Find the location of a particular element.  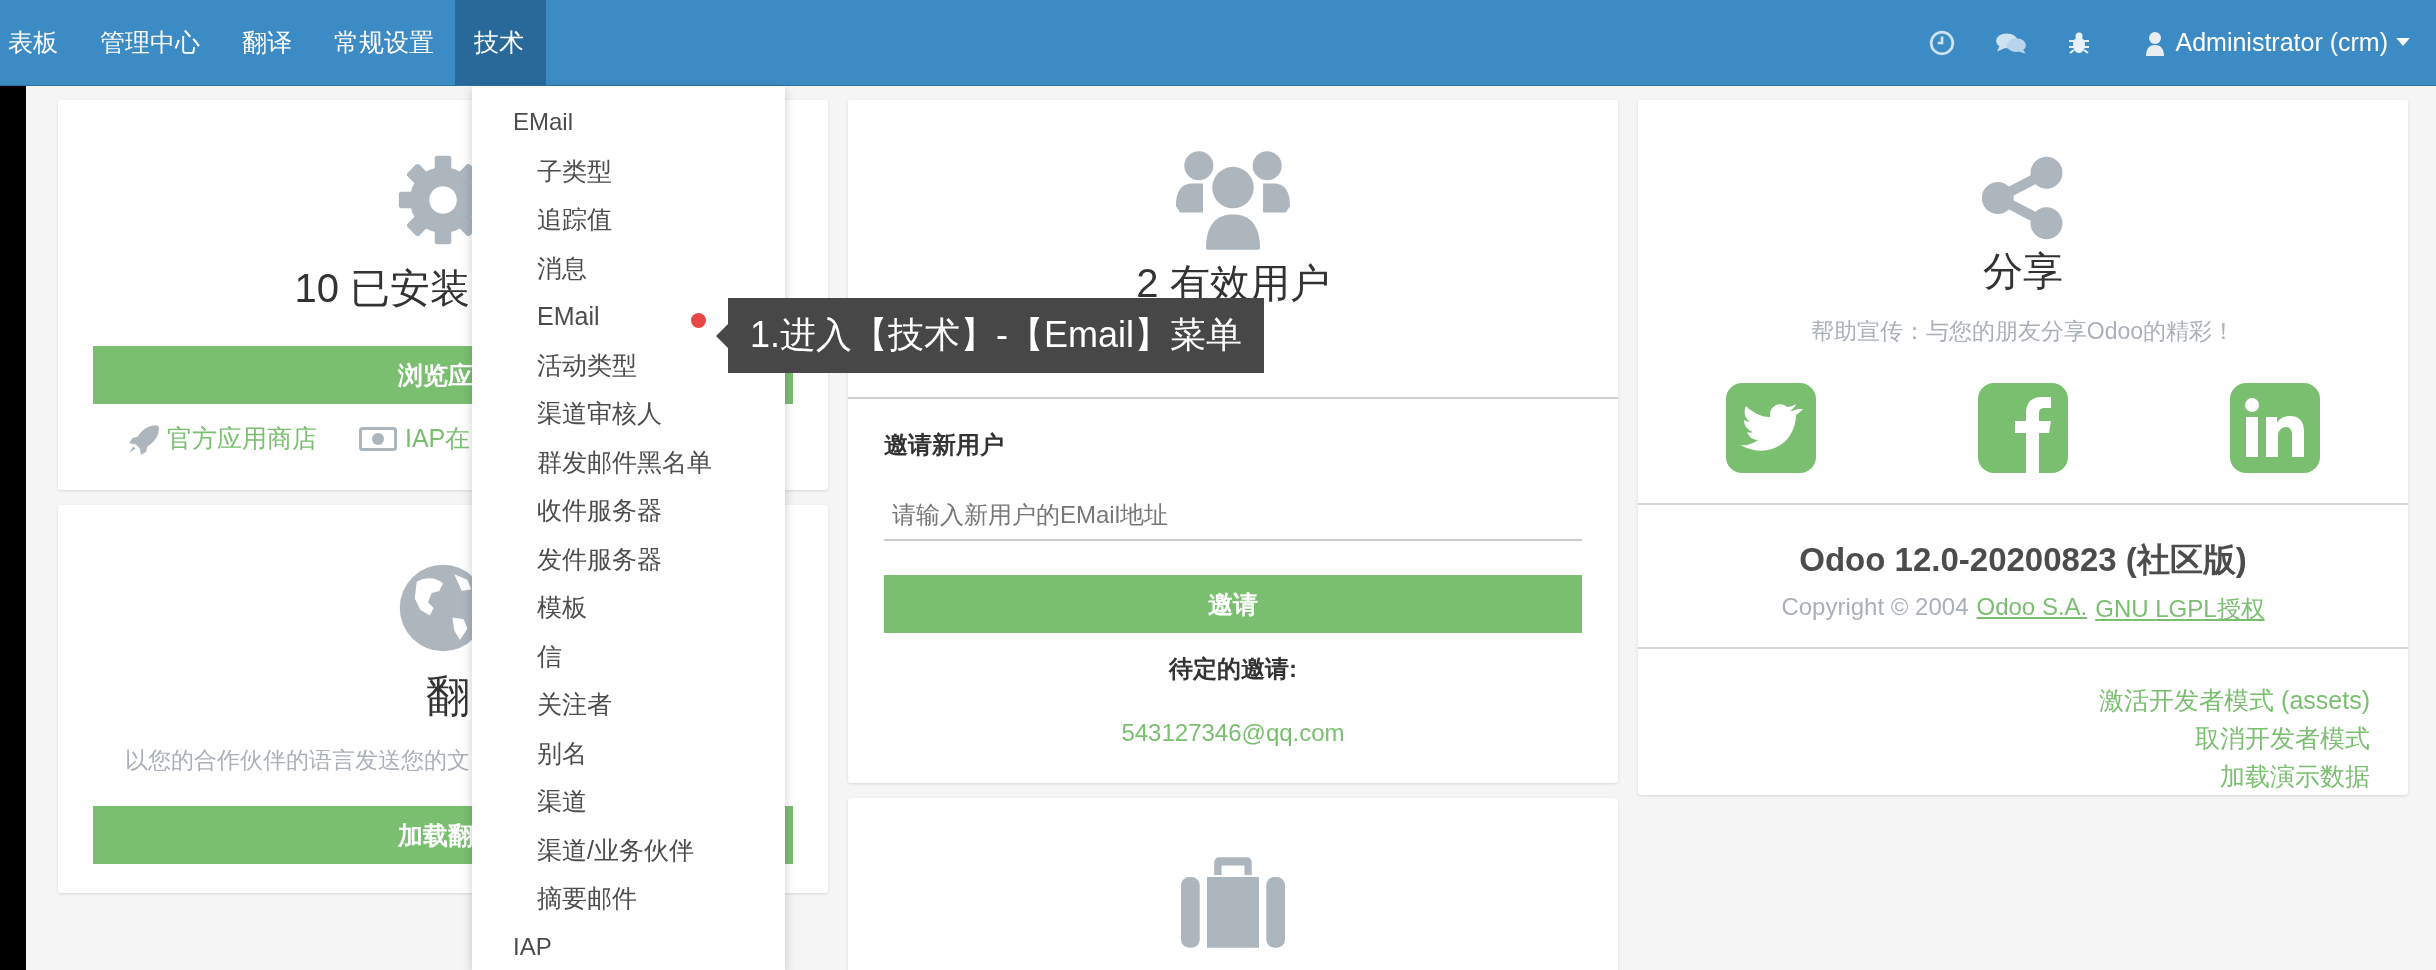

annotation-tooltip: 1.进入【技术】-【Email】菜单 is located at coordinates (990, 335).